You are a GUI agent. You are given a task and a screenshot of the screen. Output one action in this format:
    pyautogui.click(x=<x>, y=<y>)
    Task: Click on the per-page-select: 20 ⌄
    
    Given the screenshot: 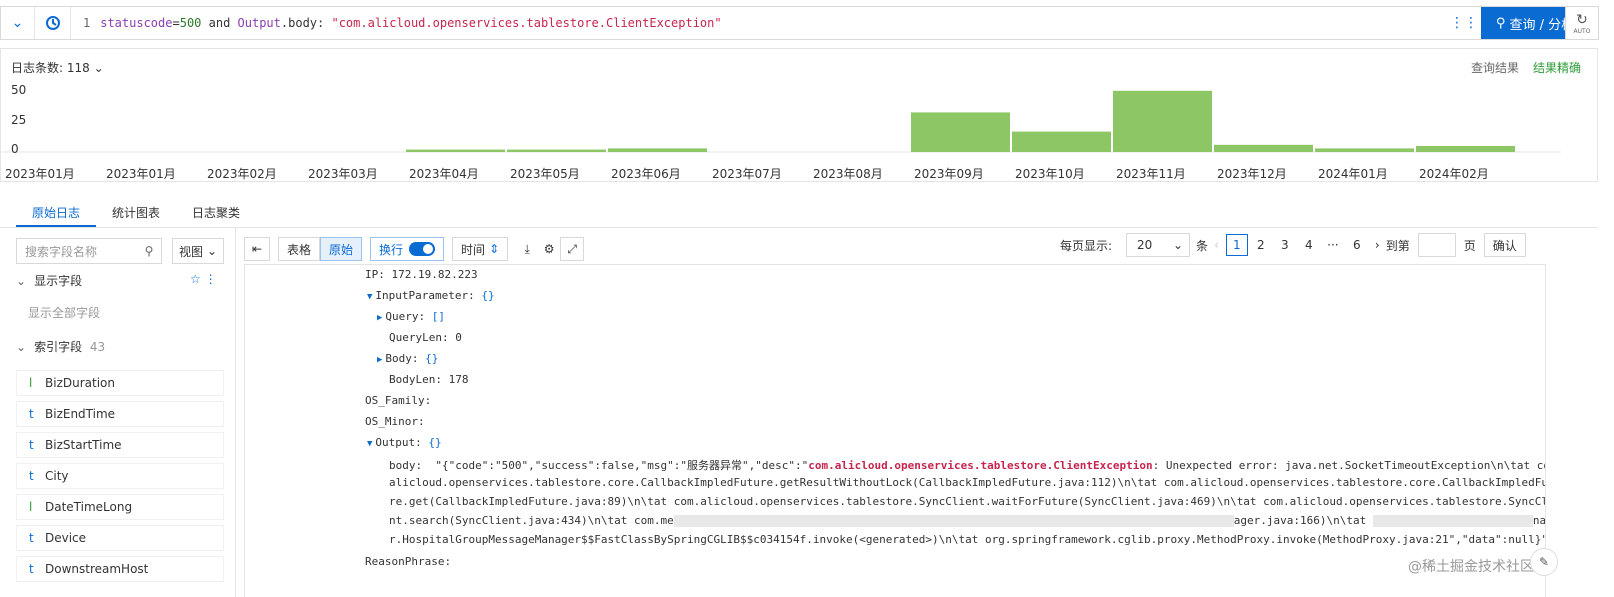 What is the action you would take?
    pyautogui.click(x=1158, y=245)
    